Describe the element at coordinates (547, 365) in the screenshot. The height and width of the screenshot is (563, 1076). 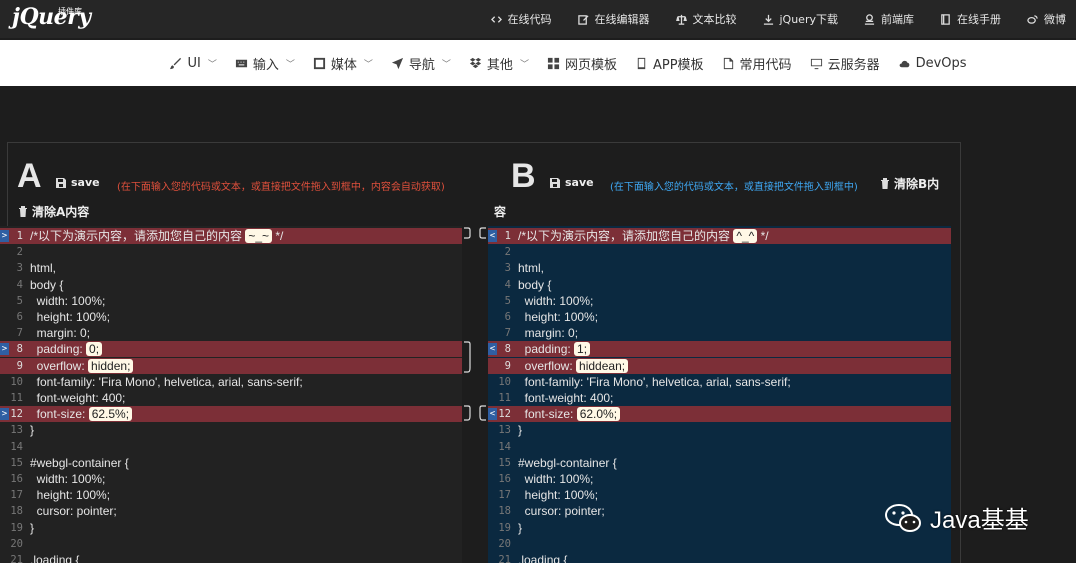
I see `code-segment: overflow:` at that location.